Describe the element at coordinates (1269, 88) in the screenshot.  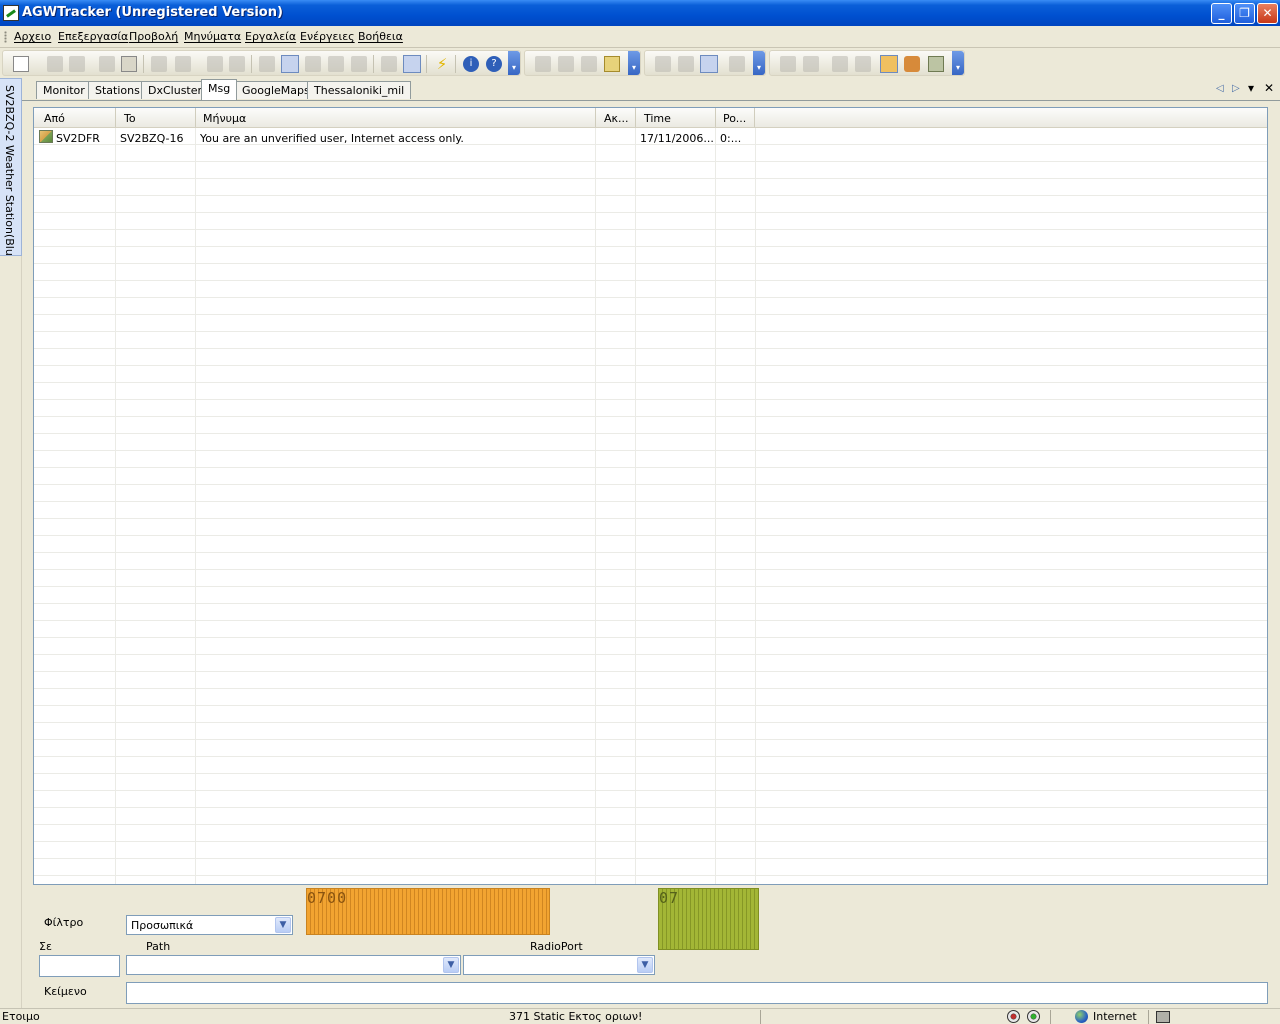
I see `tab-close-icon: ✕` at that location.